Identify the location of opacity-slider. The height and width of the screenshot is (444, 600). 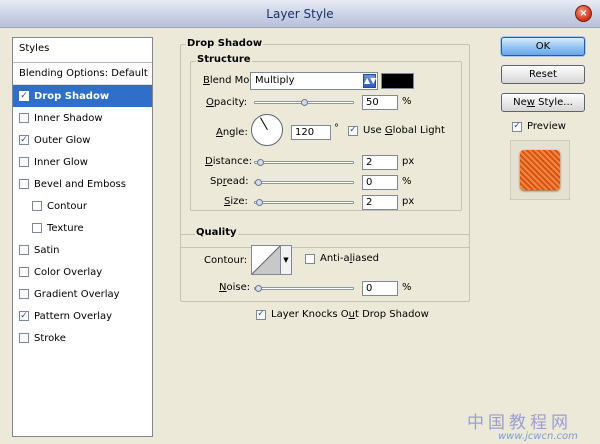
(304, 102).